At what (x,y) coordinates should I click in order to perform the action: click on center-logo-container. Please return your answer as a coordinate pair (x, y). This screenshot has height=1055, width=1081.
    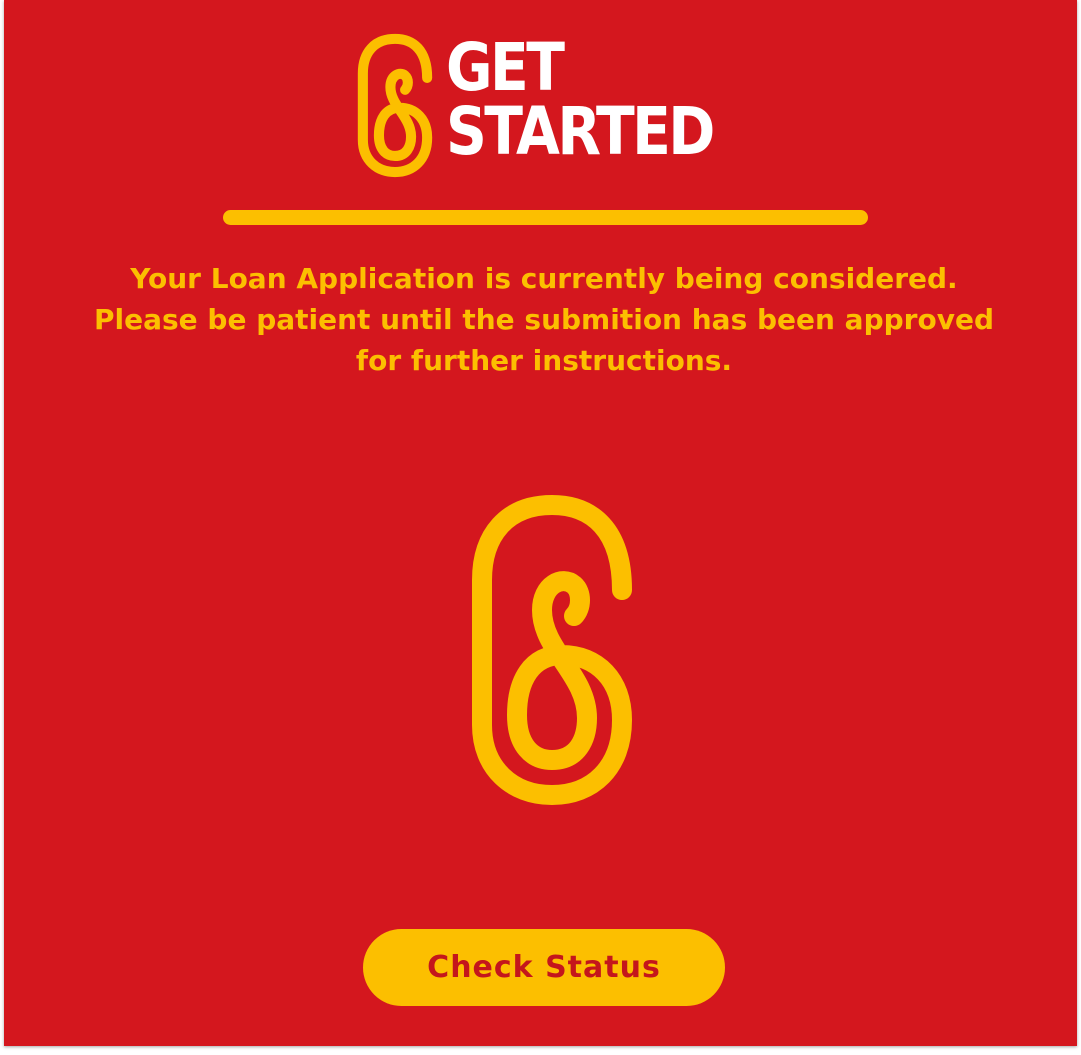
    Looking at the image, I should click on (545, 678).